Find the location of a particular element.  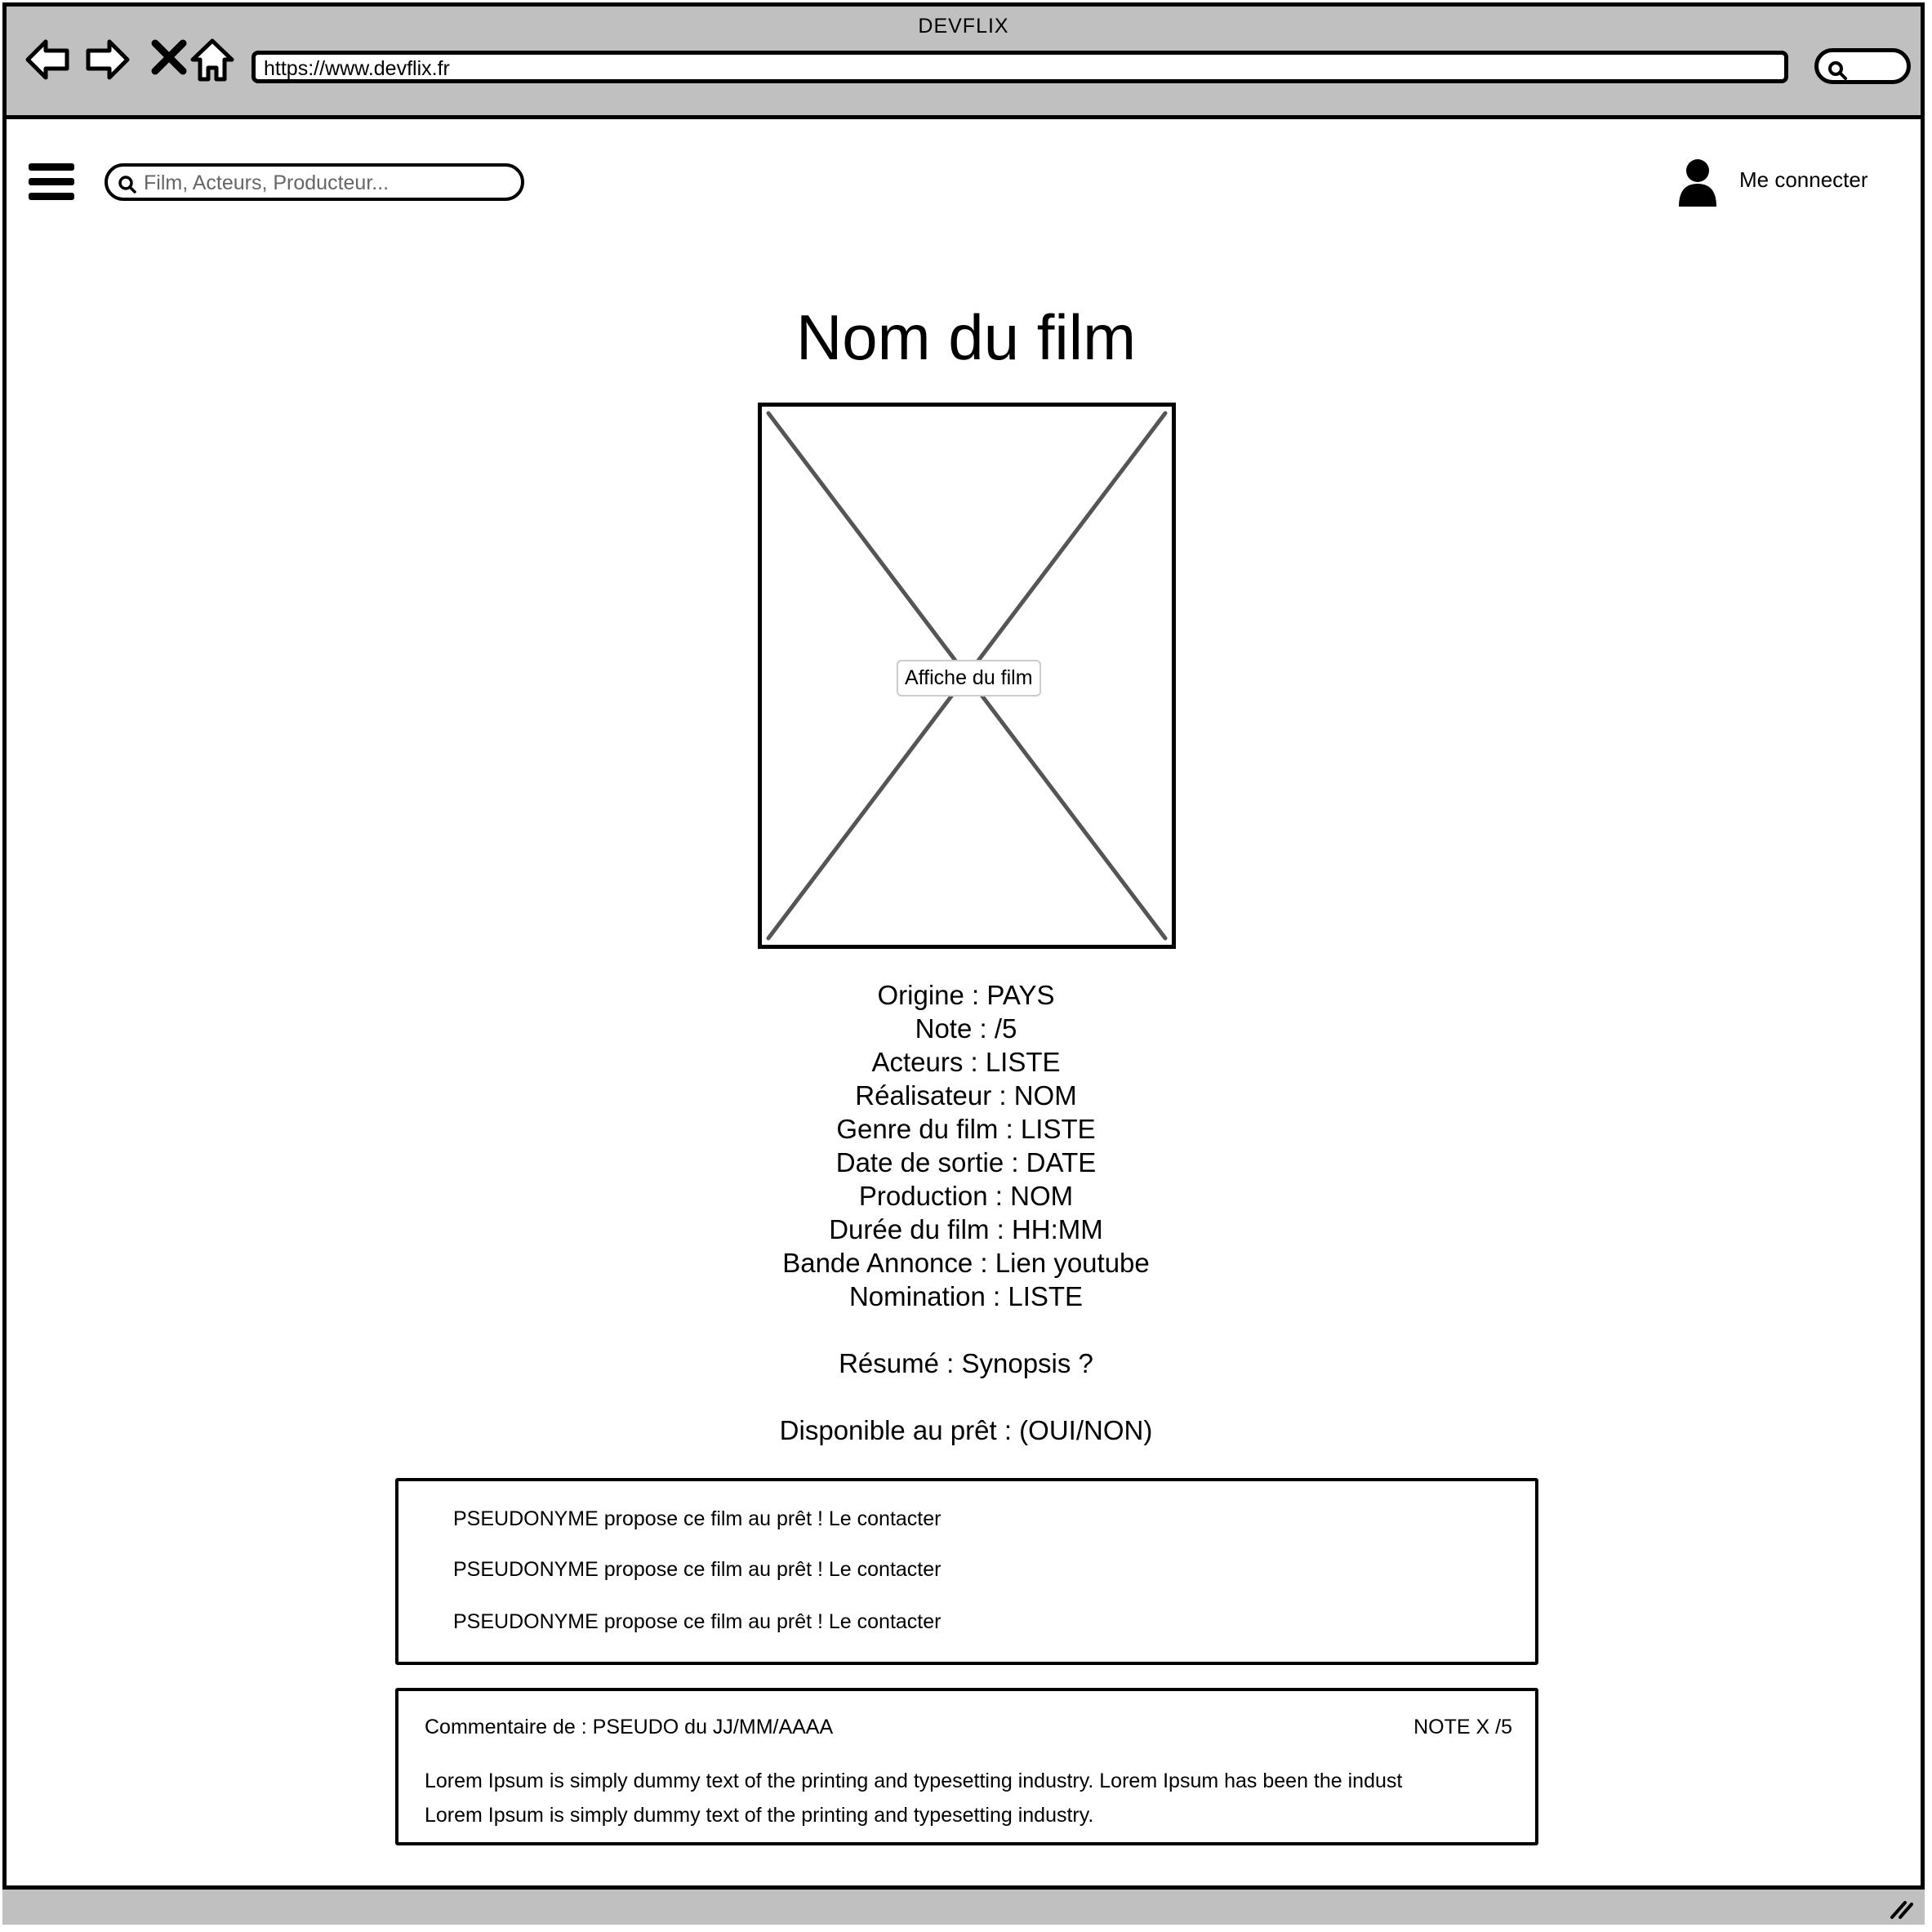

poster-label: Affiche du film is located at coordinates (969, 678).